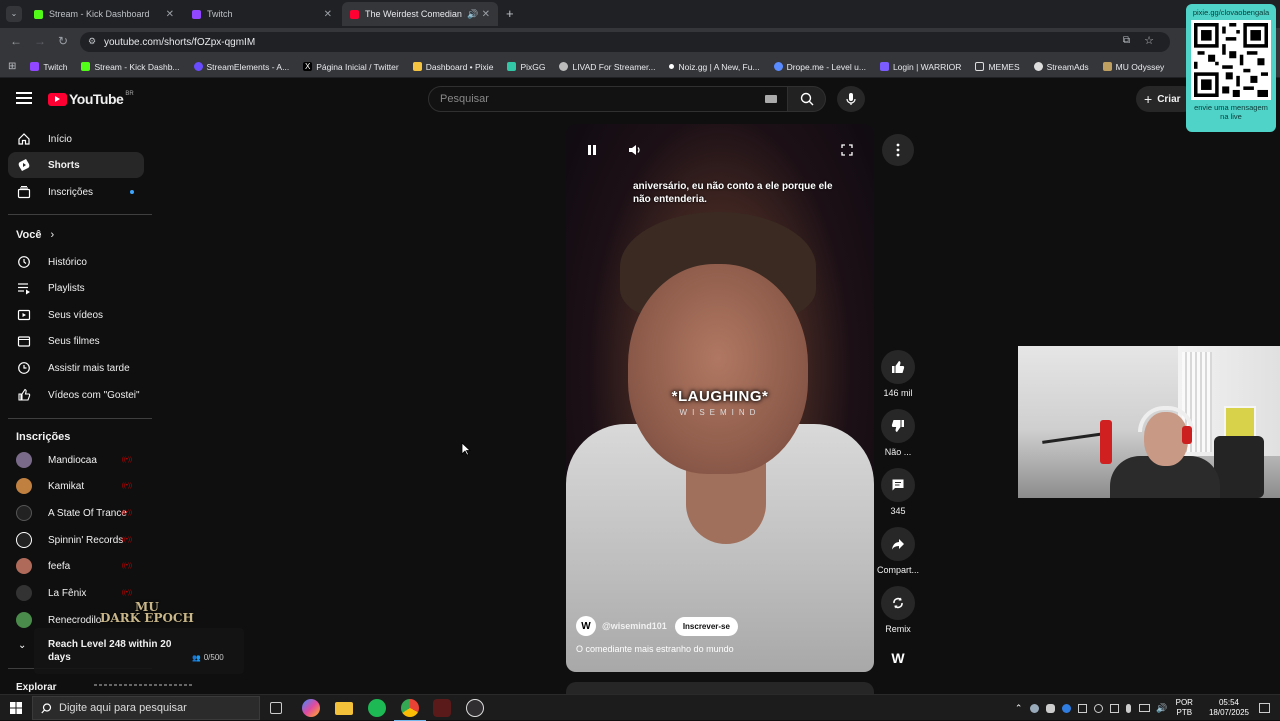 The image size is (1280, 721). I want to click on dislike-button, so click(898, 426).